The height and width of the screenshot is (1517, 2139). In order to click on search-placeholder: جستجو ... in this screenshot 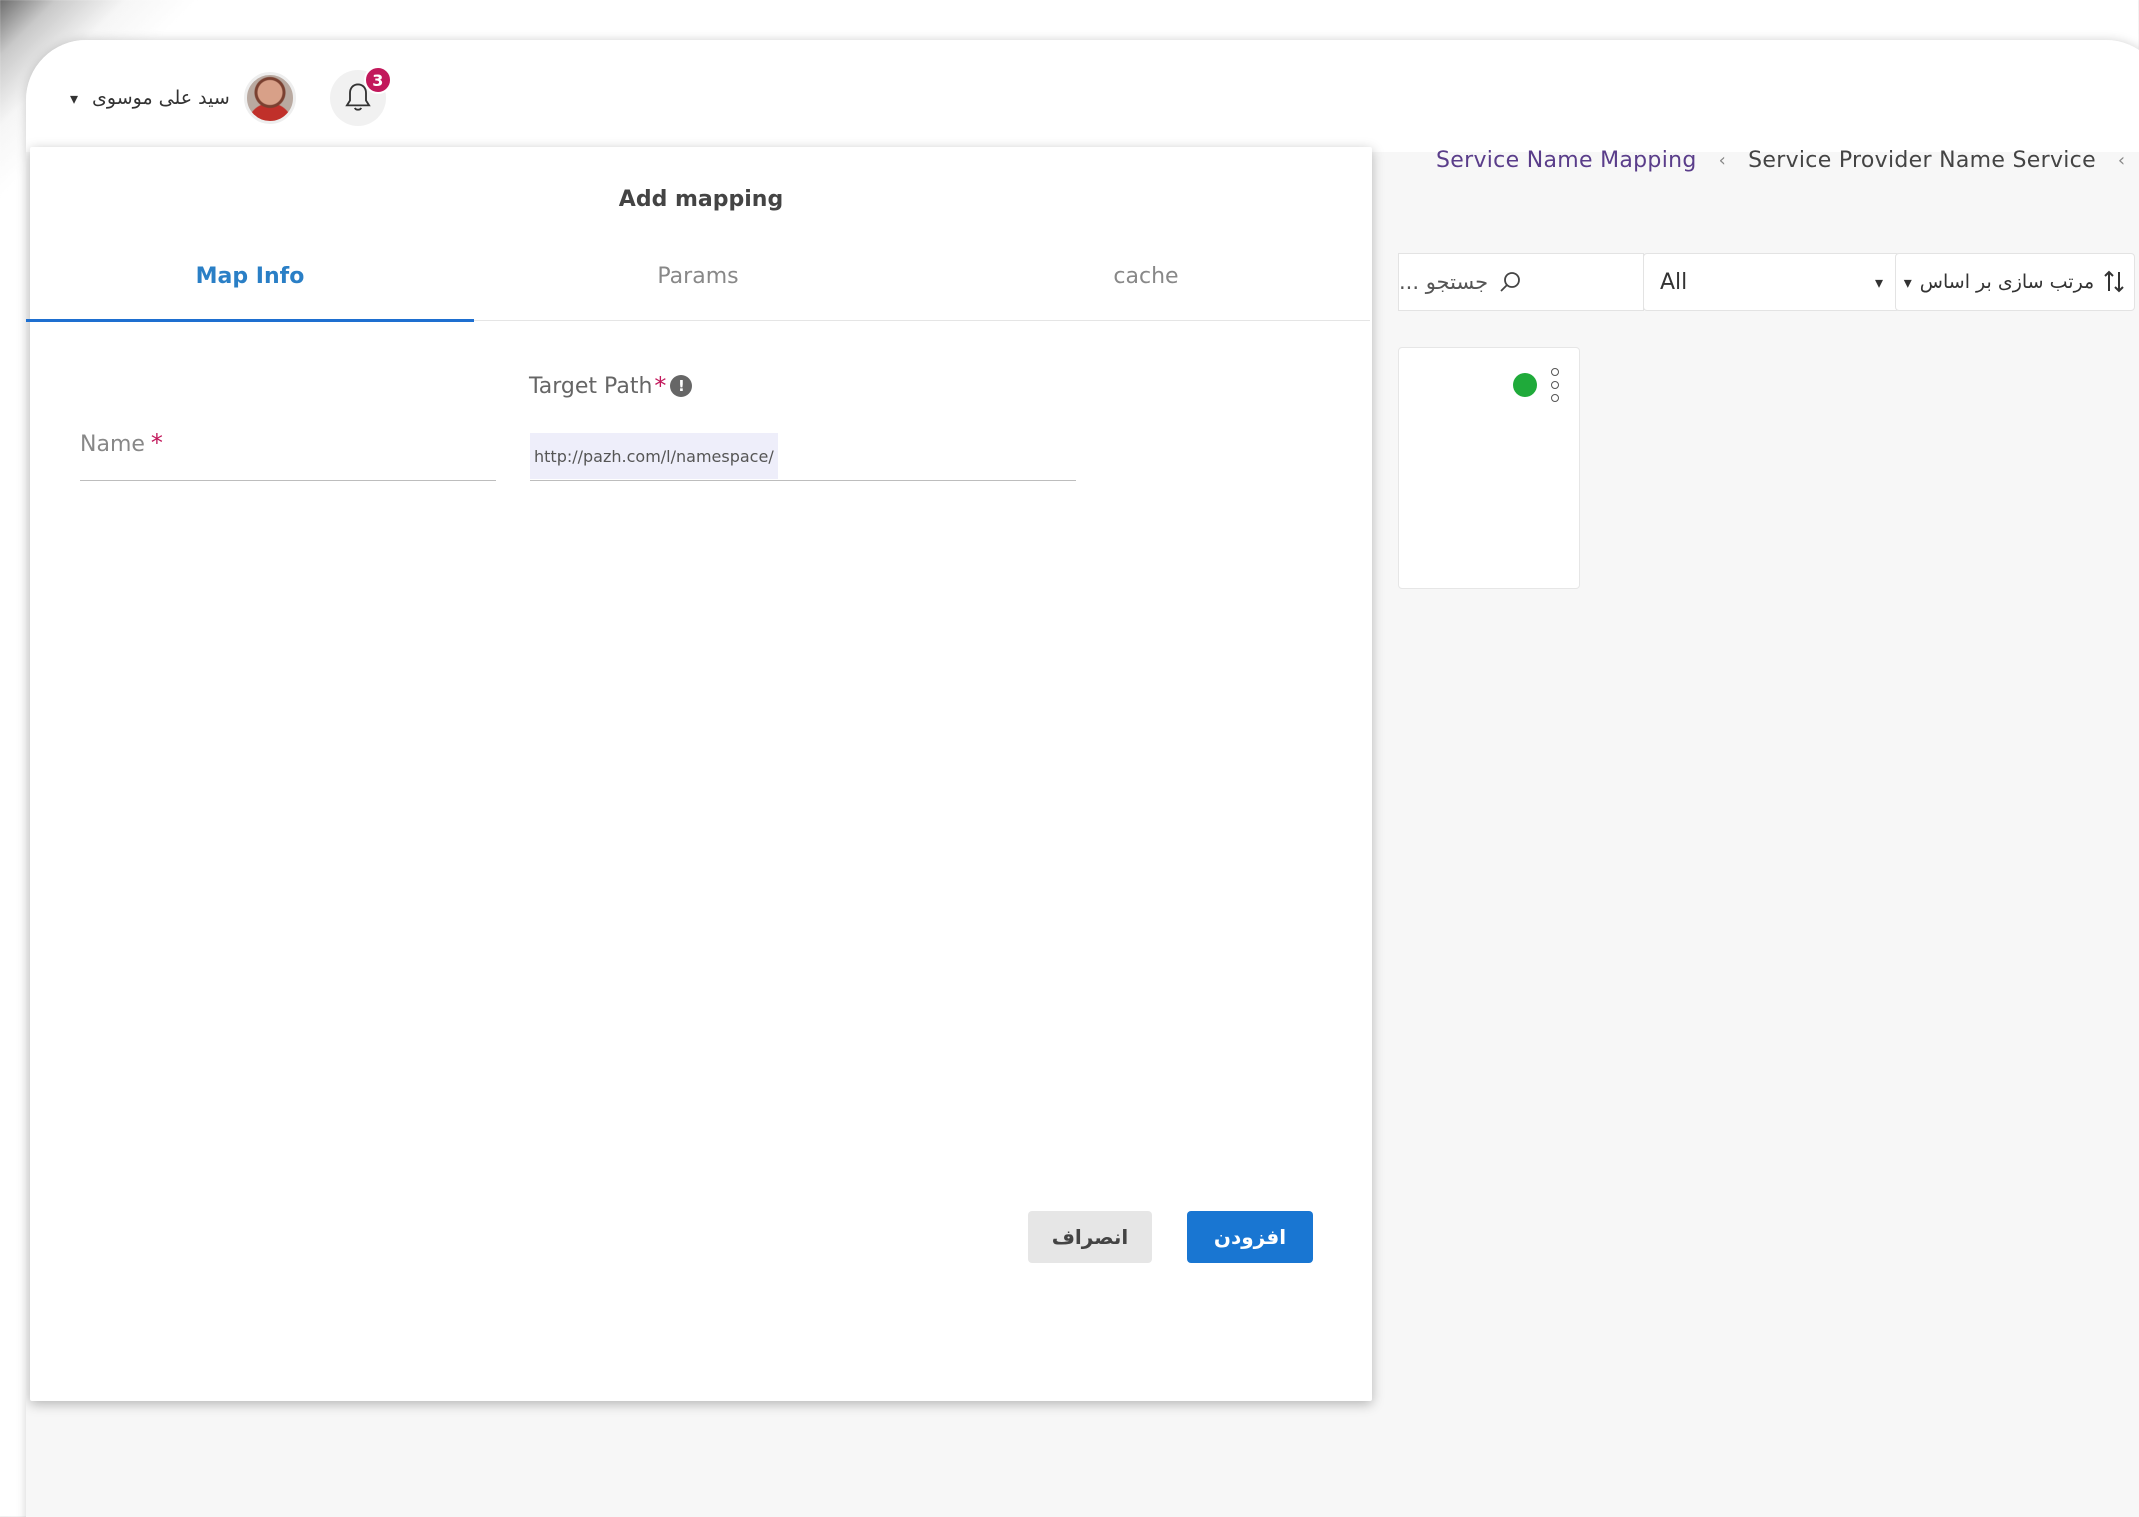, I will do `click(1444, 282)`.